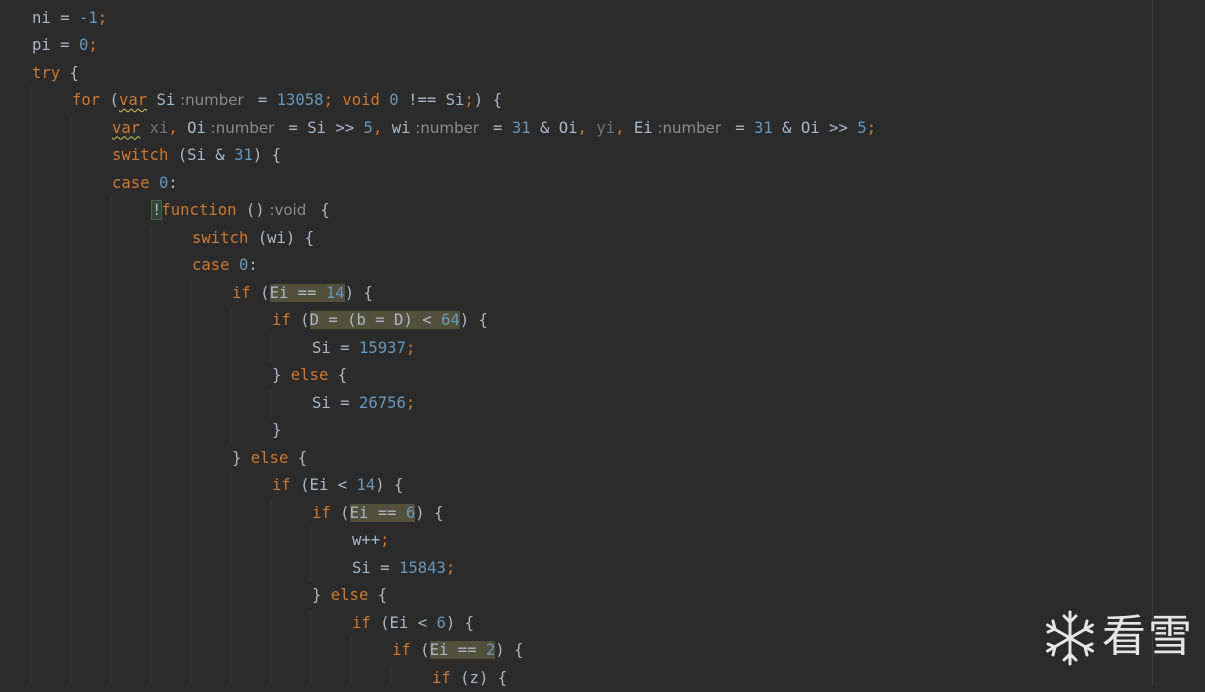  What do you see at coordinates (1148, 637) in the screenshot?
I see `watermark-text: 看雪` at bounding box center [1148, 637].